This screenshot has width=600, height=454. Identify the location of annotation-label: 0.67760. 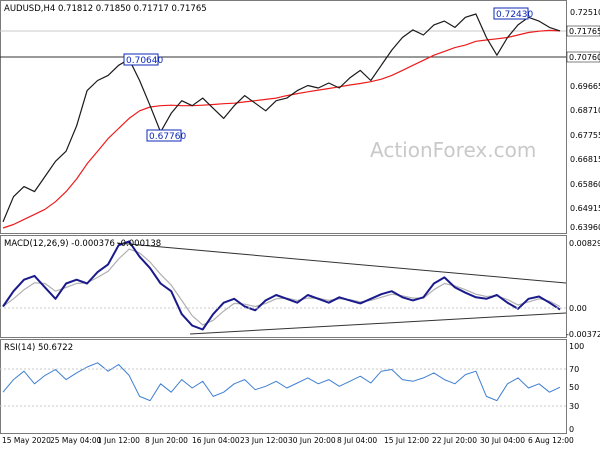
(167, 137).